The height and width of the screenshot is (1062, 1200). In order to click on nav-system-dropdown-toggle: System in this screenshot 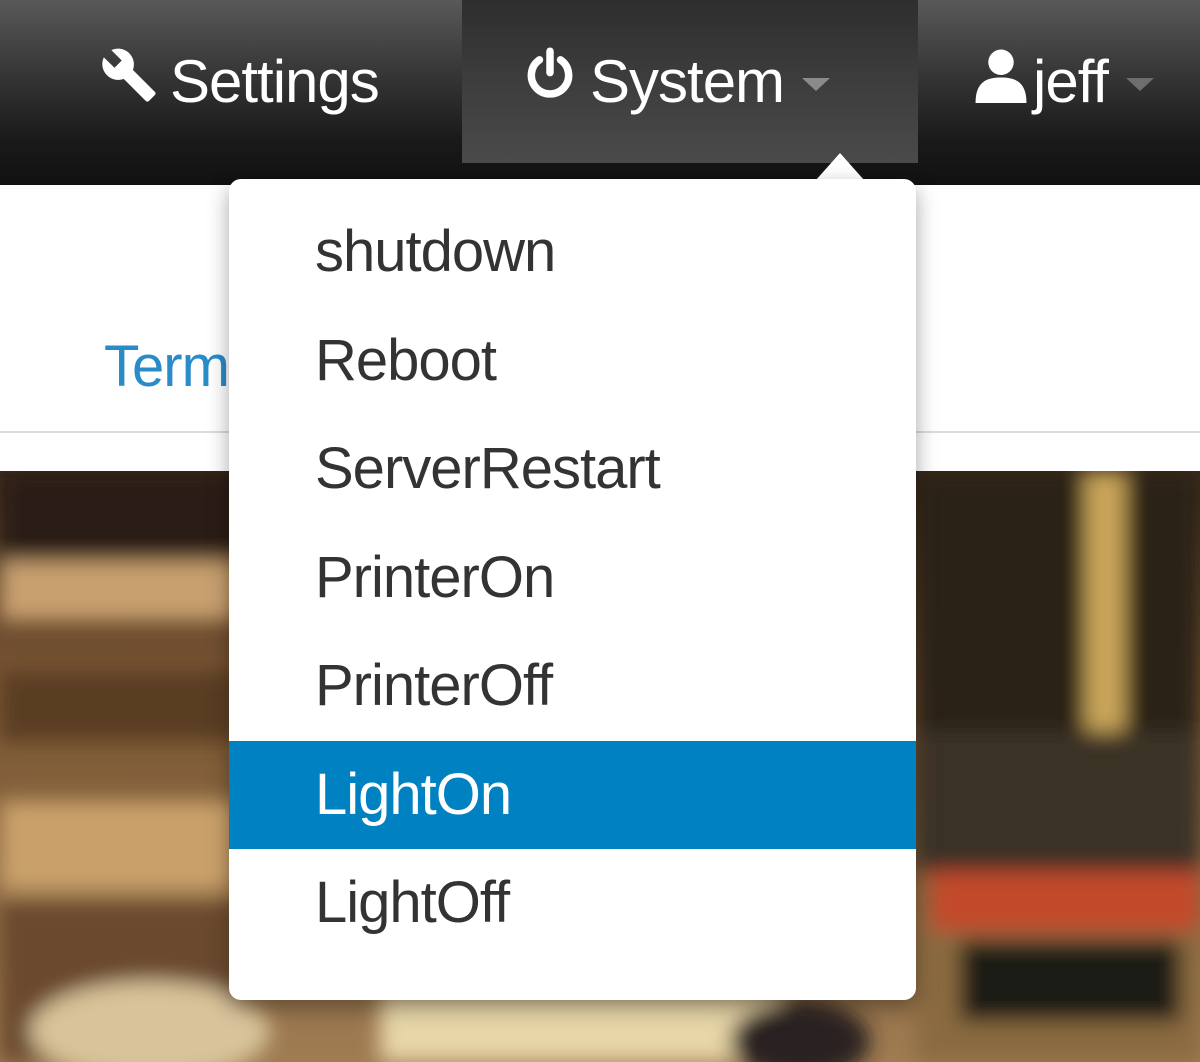, I will do `click(690, 81)`.